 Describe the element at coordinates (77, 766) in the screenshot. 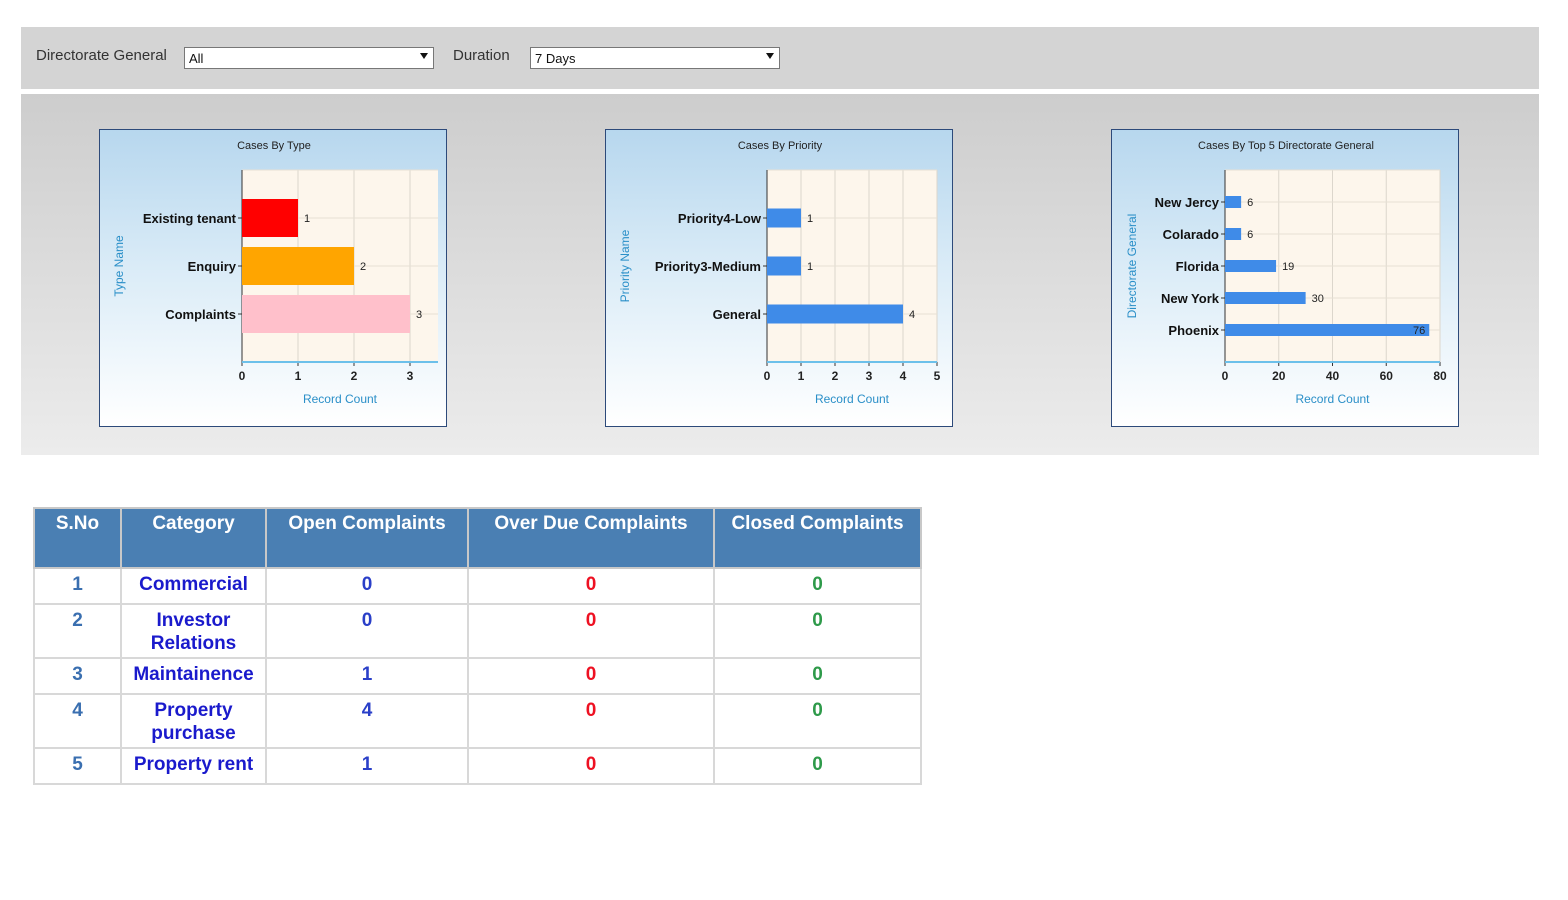

I see `cell-sno: 5` at that location.